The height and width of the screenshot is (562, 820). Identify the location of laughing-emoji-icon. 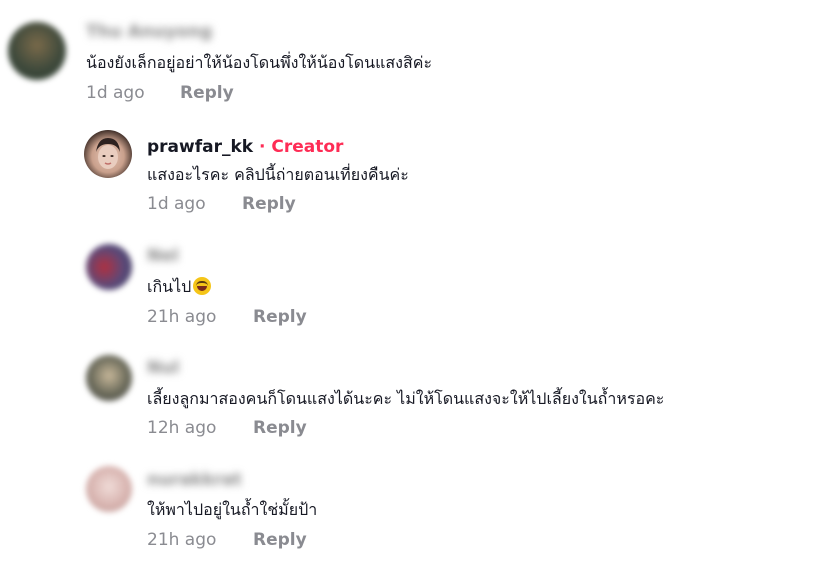
(202, 286).